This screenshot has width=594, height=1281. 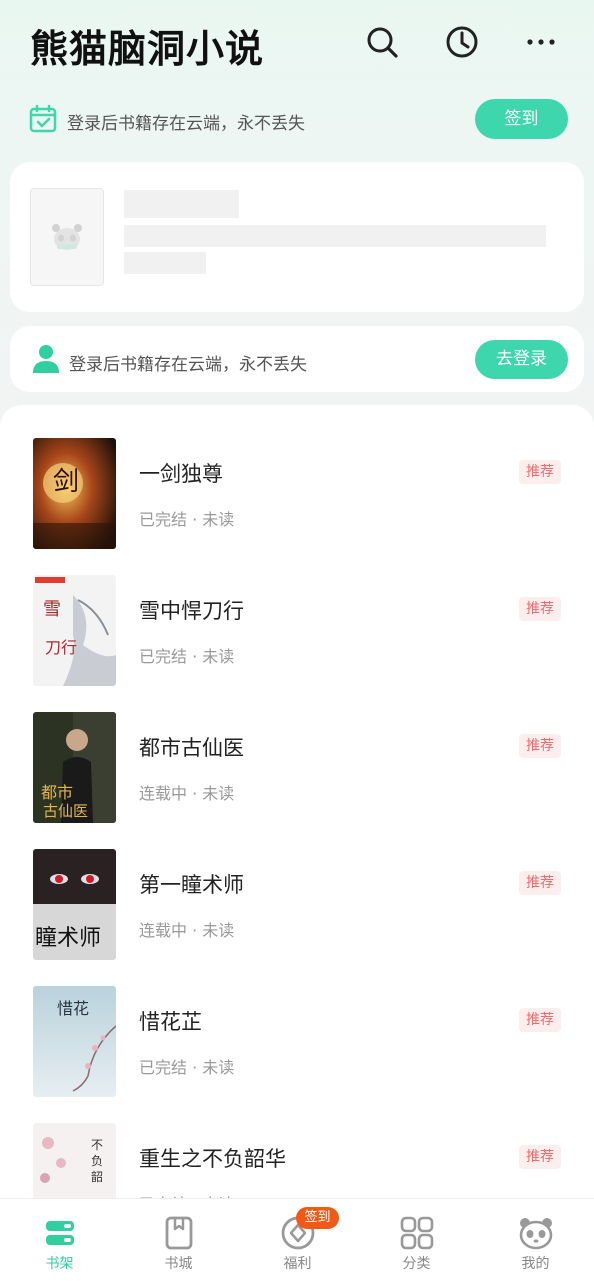 What do you see at coordinates (178, 1264) in the screenshot?
I see `tab-label: 书城` at bounding box center [178, 1264].